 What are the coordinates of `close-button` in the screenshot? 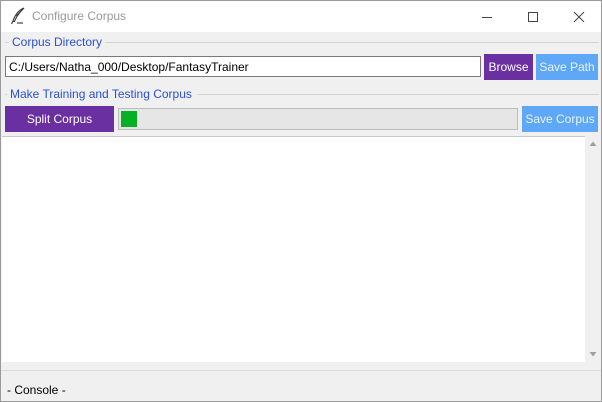 It's located at (579, 16).